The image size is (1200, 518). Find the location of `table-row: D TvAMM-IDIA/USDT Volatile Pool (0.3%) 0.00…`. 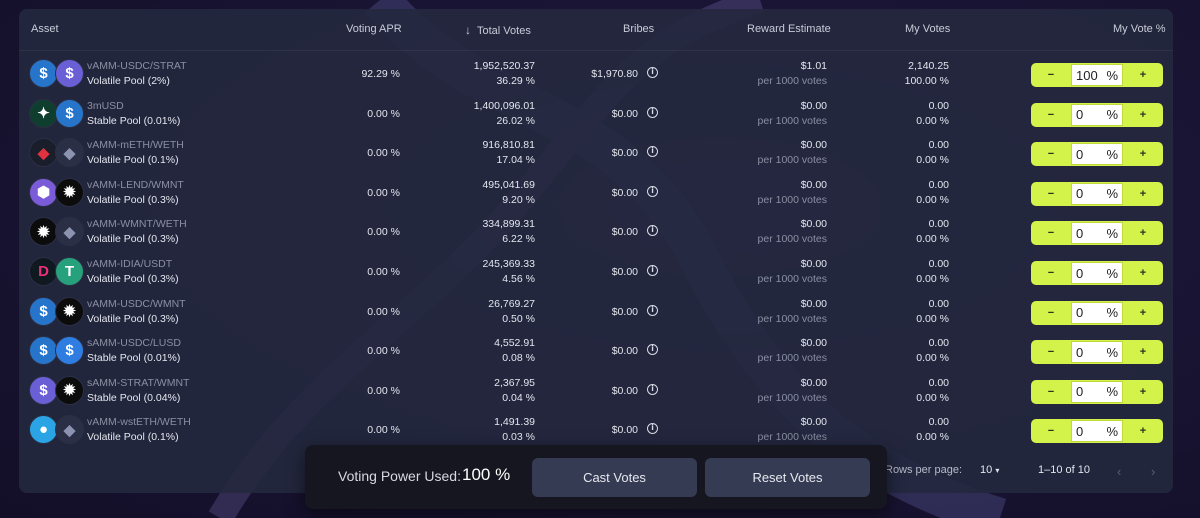

table-row: D TvAMM-IDIA/USDT Volatile Pool (0.3%) 0.00… is located at coordinates (596, 273).